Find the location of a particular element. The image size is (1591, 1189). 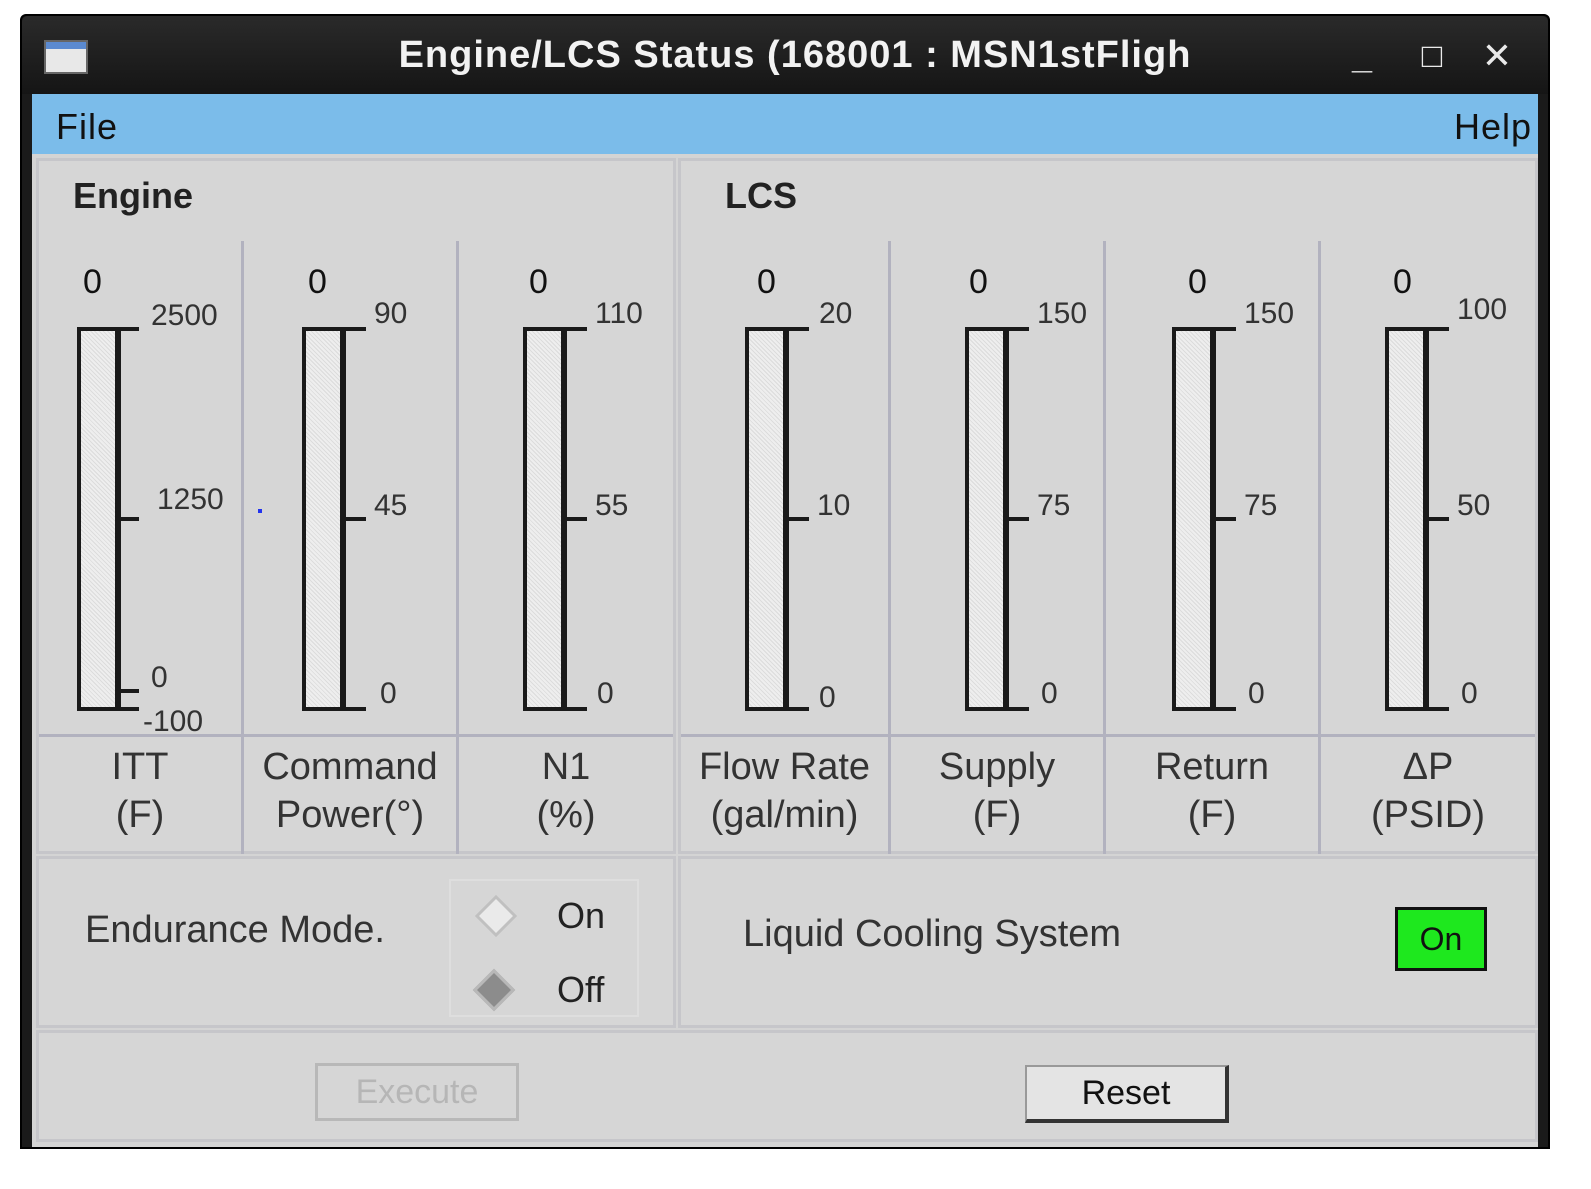

delta-p-tick-label-bottom: 0 is located at coordinates (1469, 693).